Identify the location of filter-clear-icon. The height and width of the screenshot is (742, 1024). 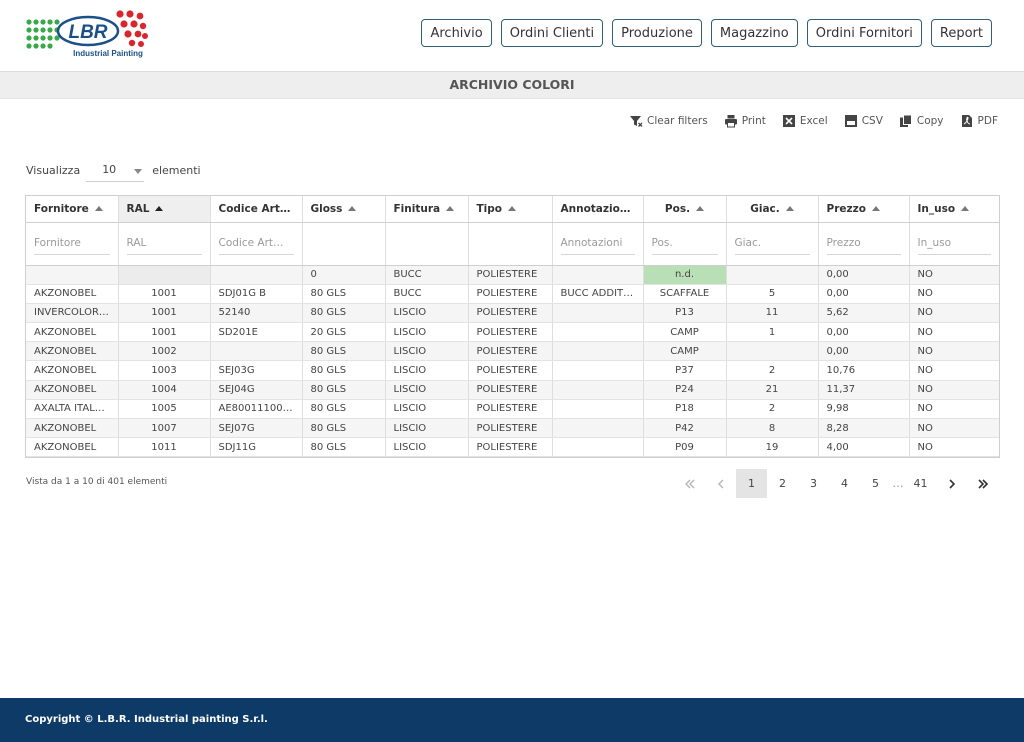
(636, 121).